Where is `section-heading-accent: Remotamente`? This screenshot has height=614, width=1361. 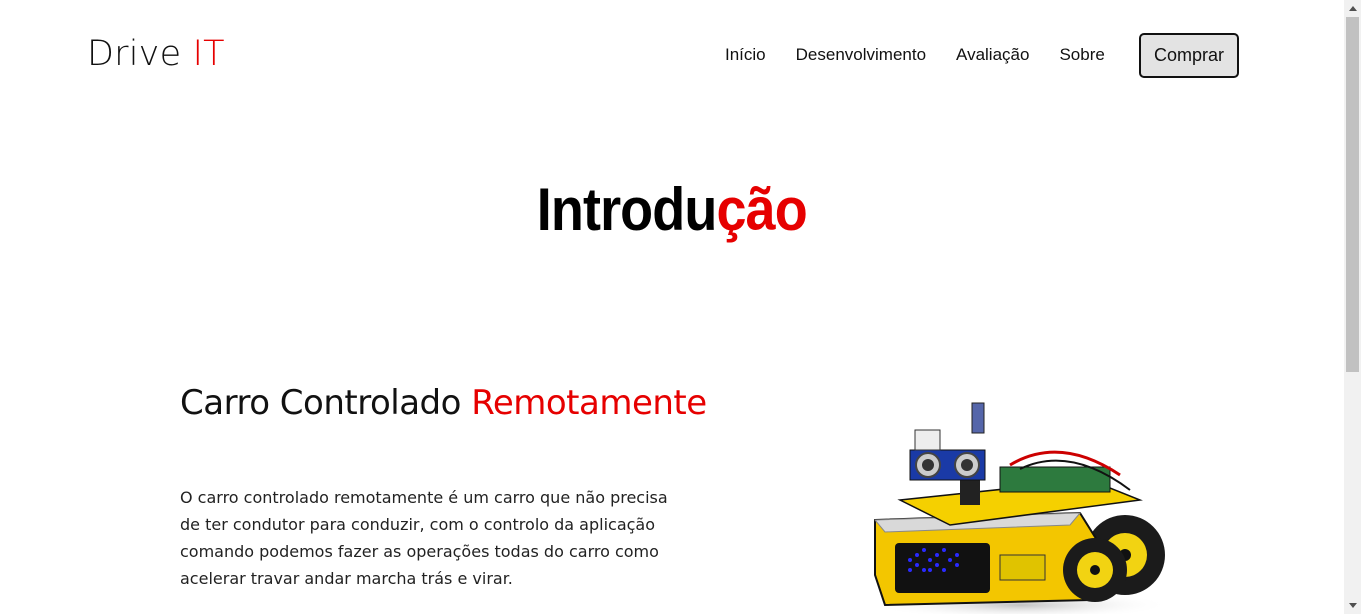 section-heading-accent: Remotamente is located at coordinates (589, 403).